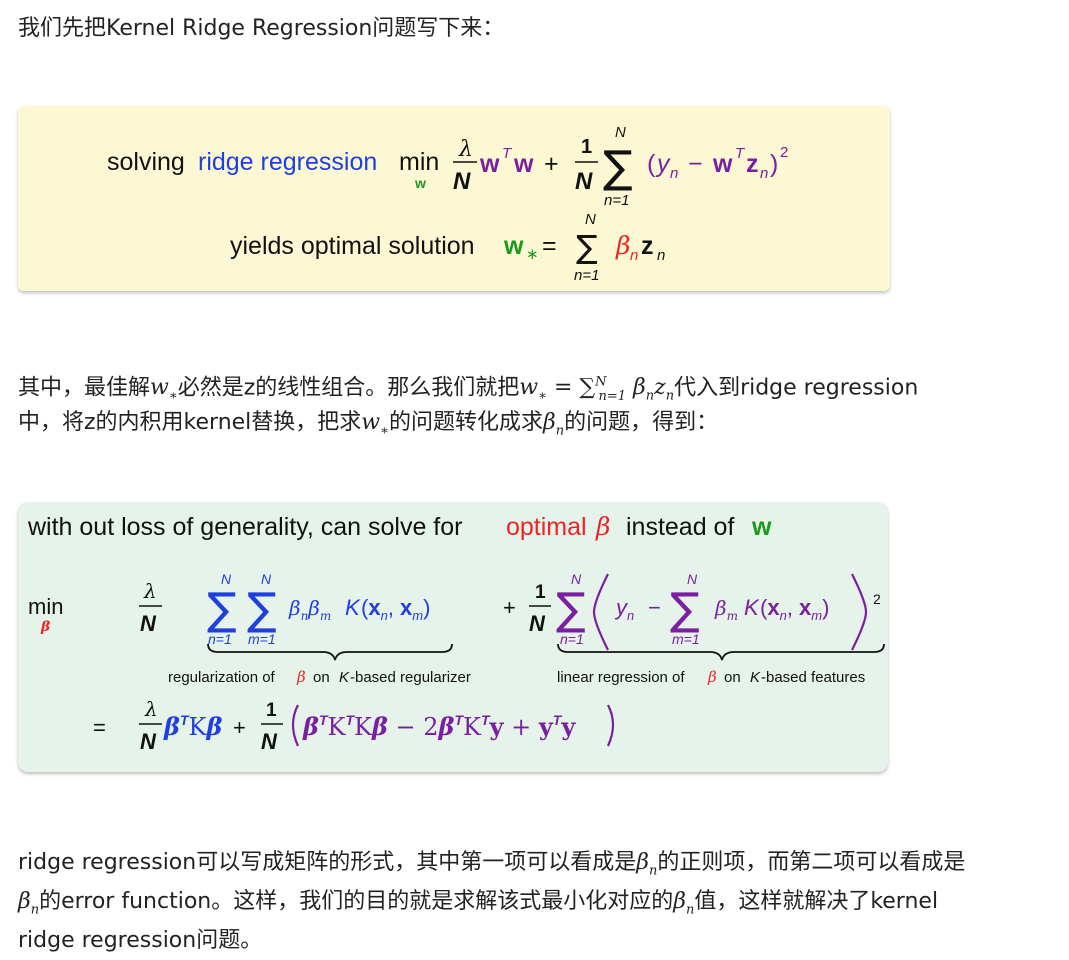 This screenshot has height=960, width=1069. I want to click on p2-seg1: 其中，最佳解, so click(84, 388).